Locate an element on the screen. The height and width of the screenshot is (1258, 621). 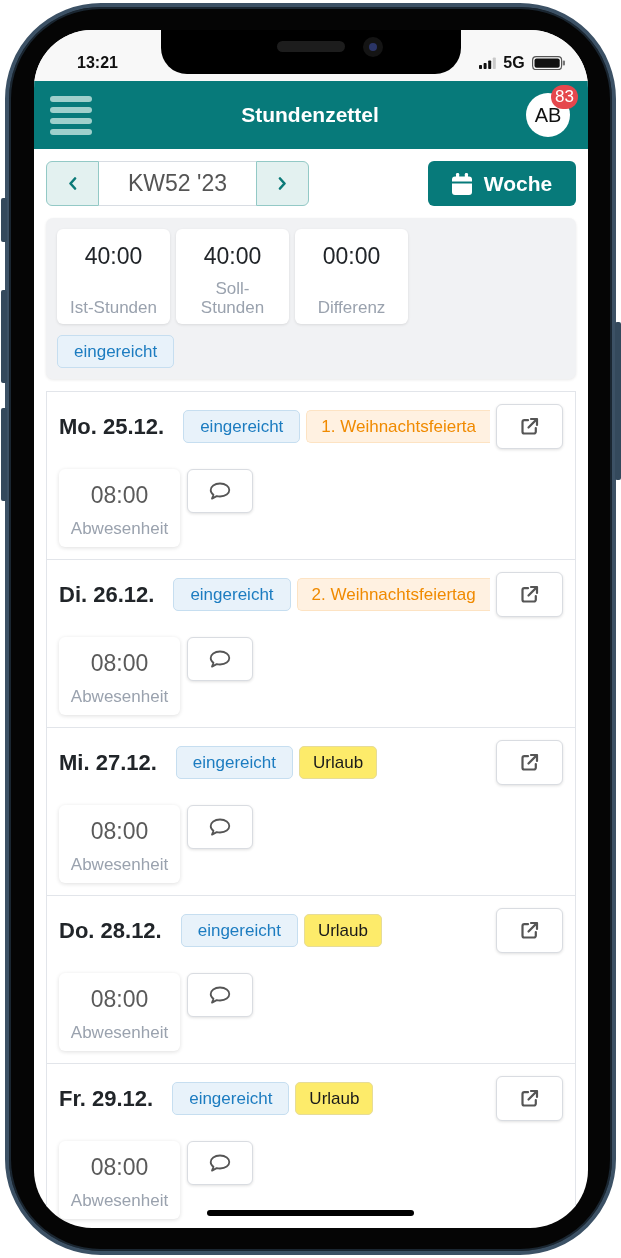
week-label: KW52 '23 is located at coordinates (177, 183).